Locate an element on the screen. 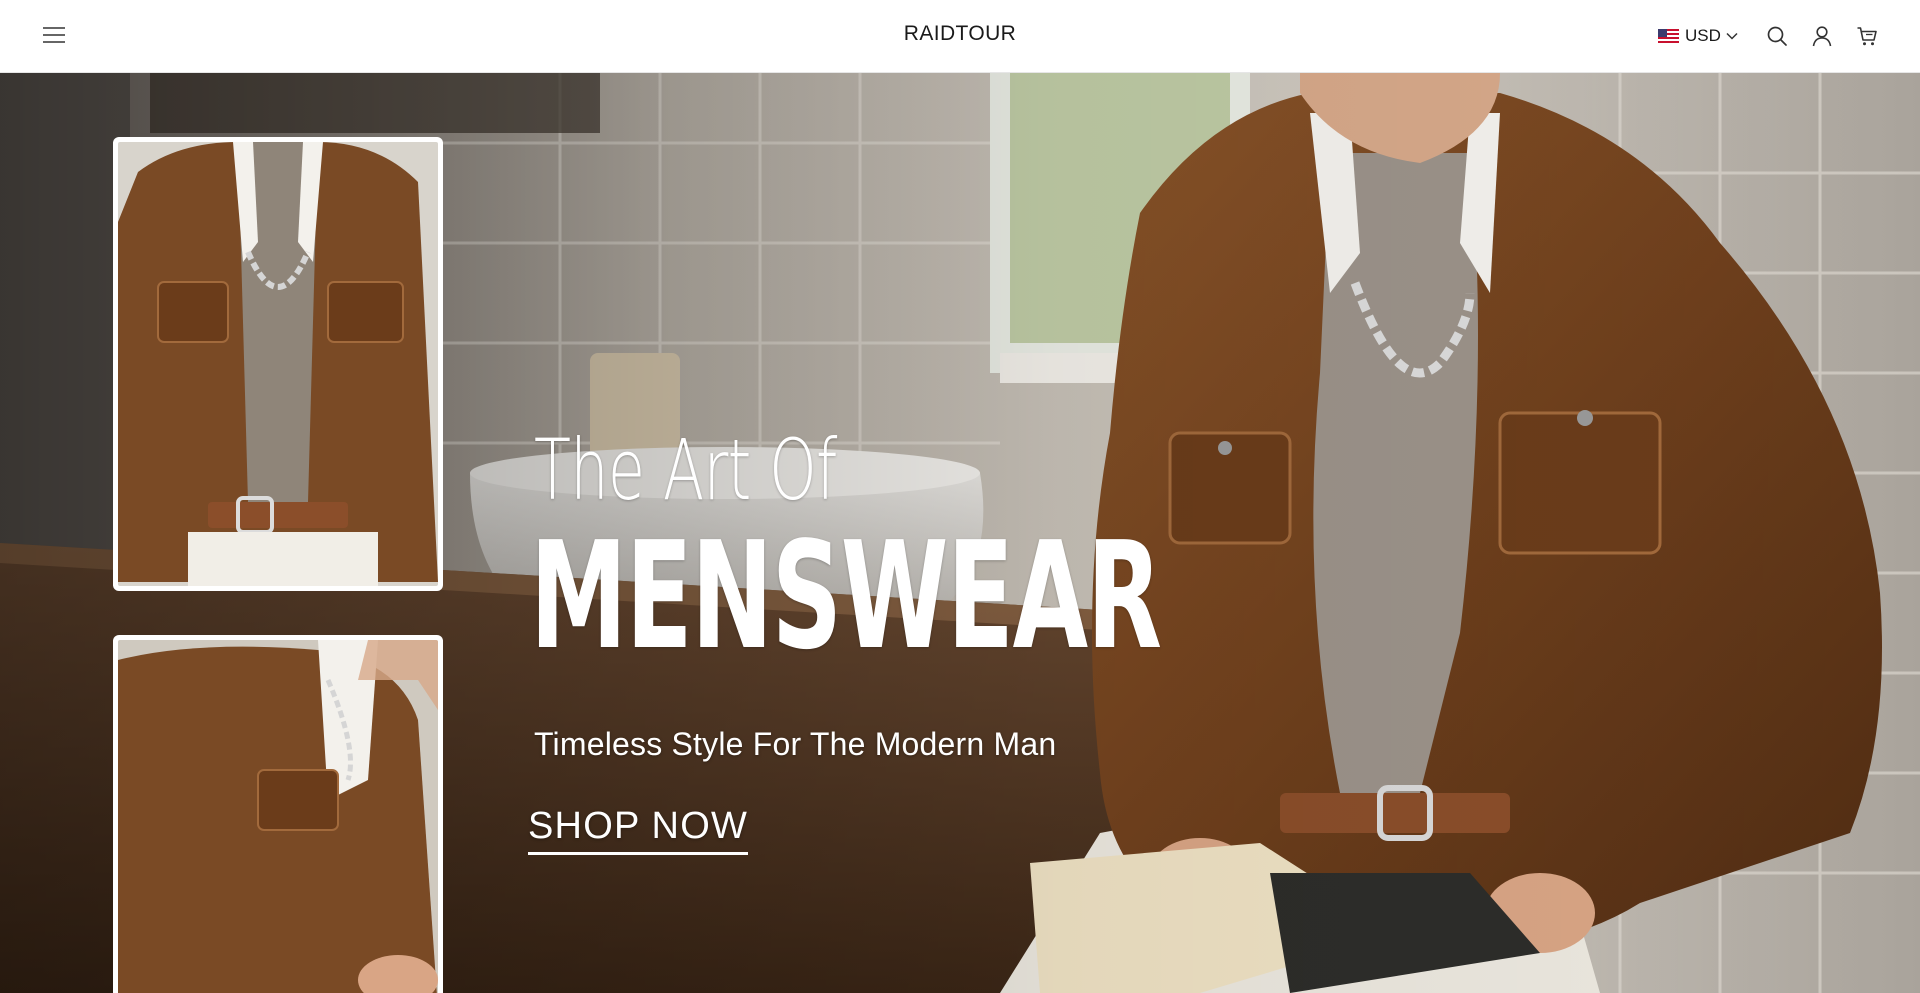  account-button is located at coordinates (1822, 36).